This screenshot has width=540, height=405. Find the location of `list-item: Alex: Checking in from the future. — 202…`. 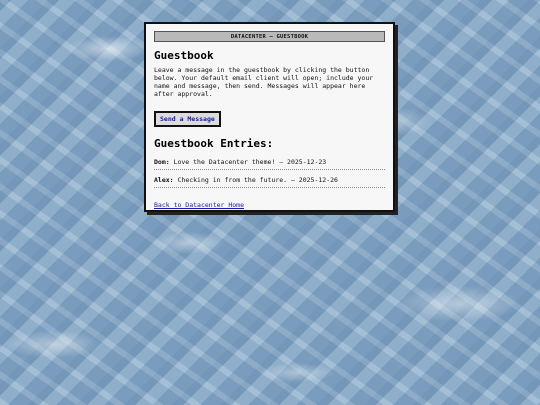

list-item: Alex: Checking in from the future. — 202… is located at coordinates (269, 181).